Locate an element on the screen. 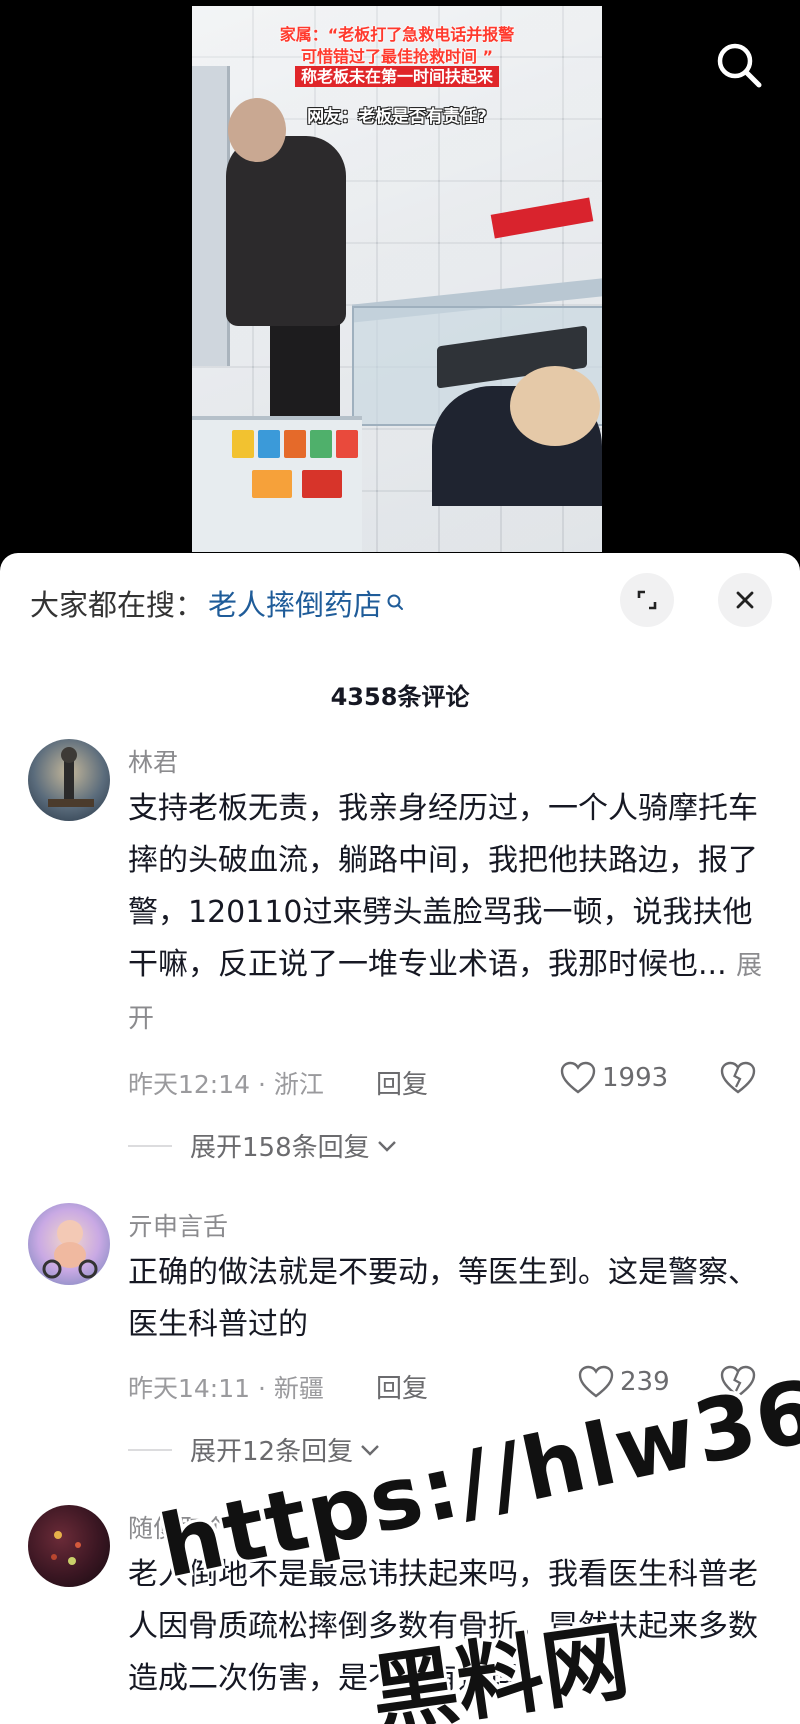 The width and height of the screenshot is (800, 1724). comment-meta: 昨天14:11 · 新疆 is located at coordinates (226, 1388).